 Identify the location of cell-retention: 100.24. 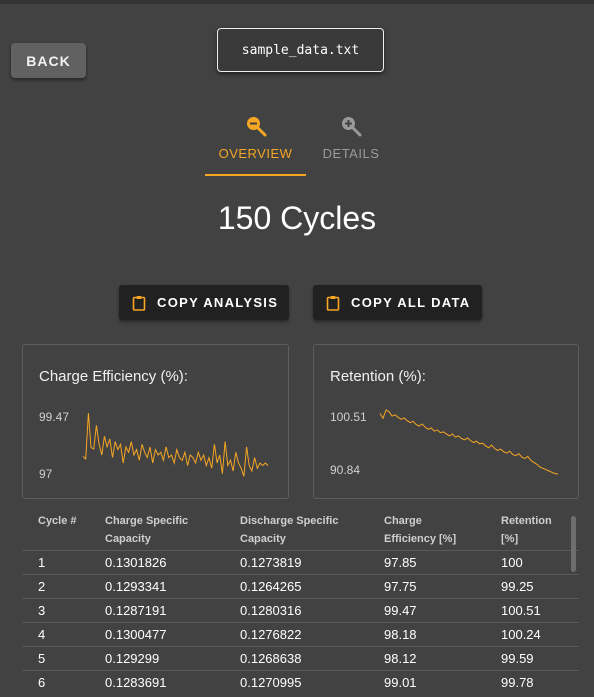
(521, 634).